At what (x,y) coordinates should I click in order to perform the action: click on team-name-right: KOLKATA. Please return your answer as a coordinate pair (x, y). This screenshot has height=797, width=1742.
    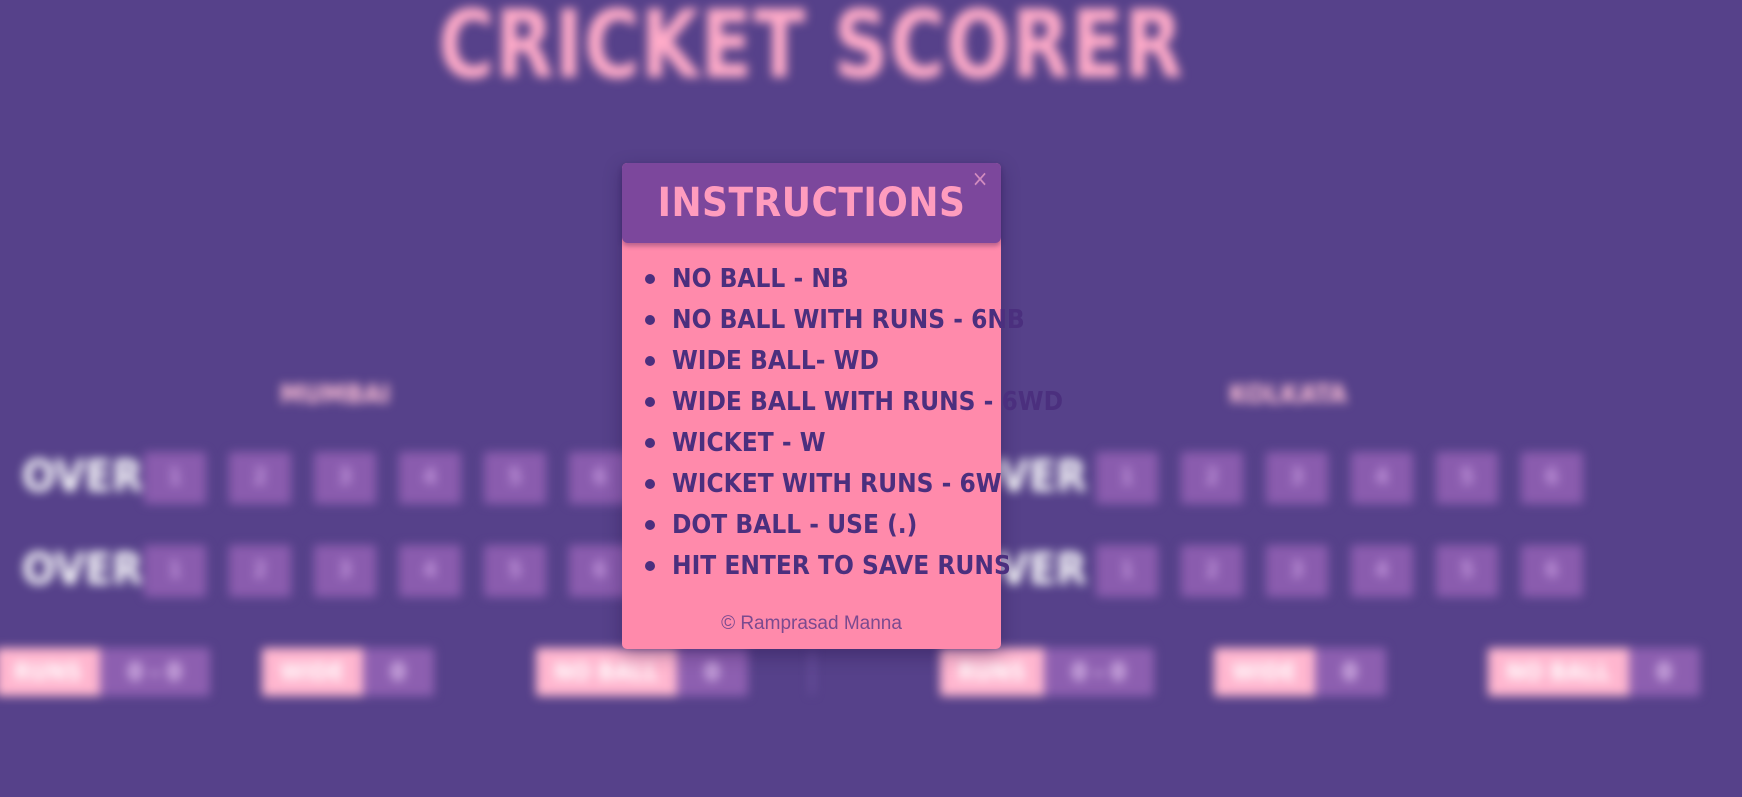
    Looking at the image, I should click on (1287, 395).